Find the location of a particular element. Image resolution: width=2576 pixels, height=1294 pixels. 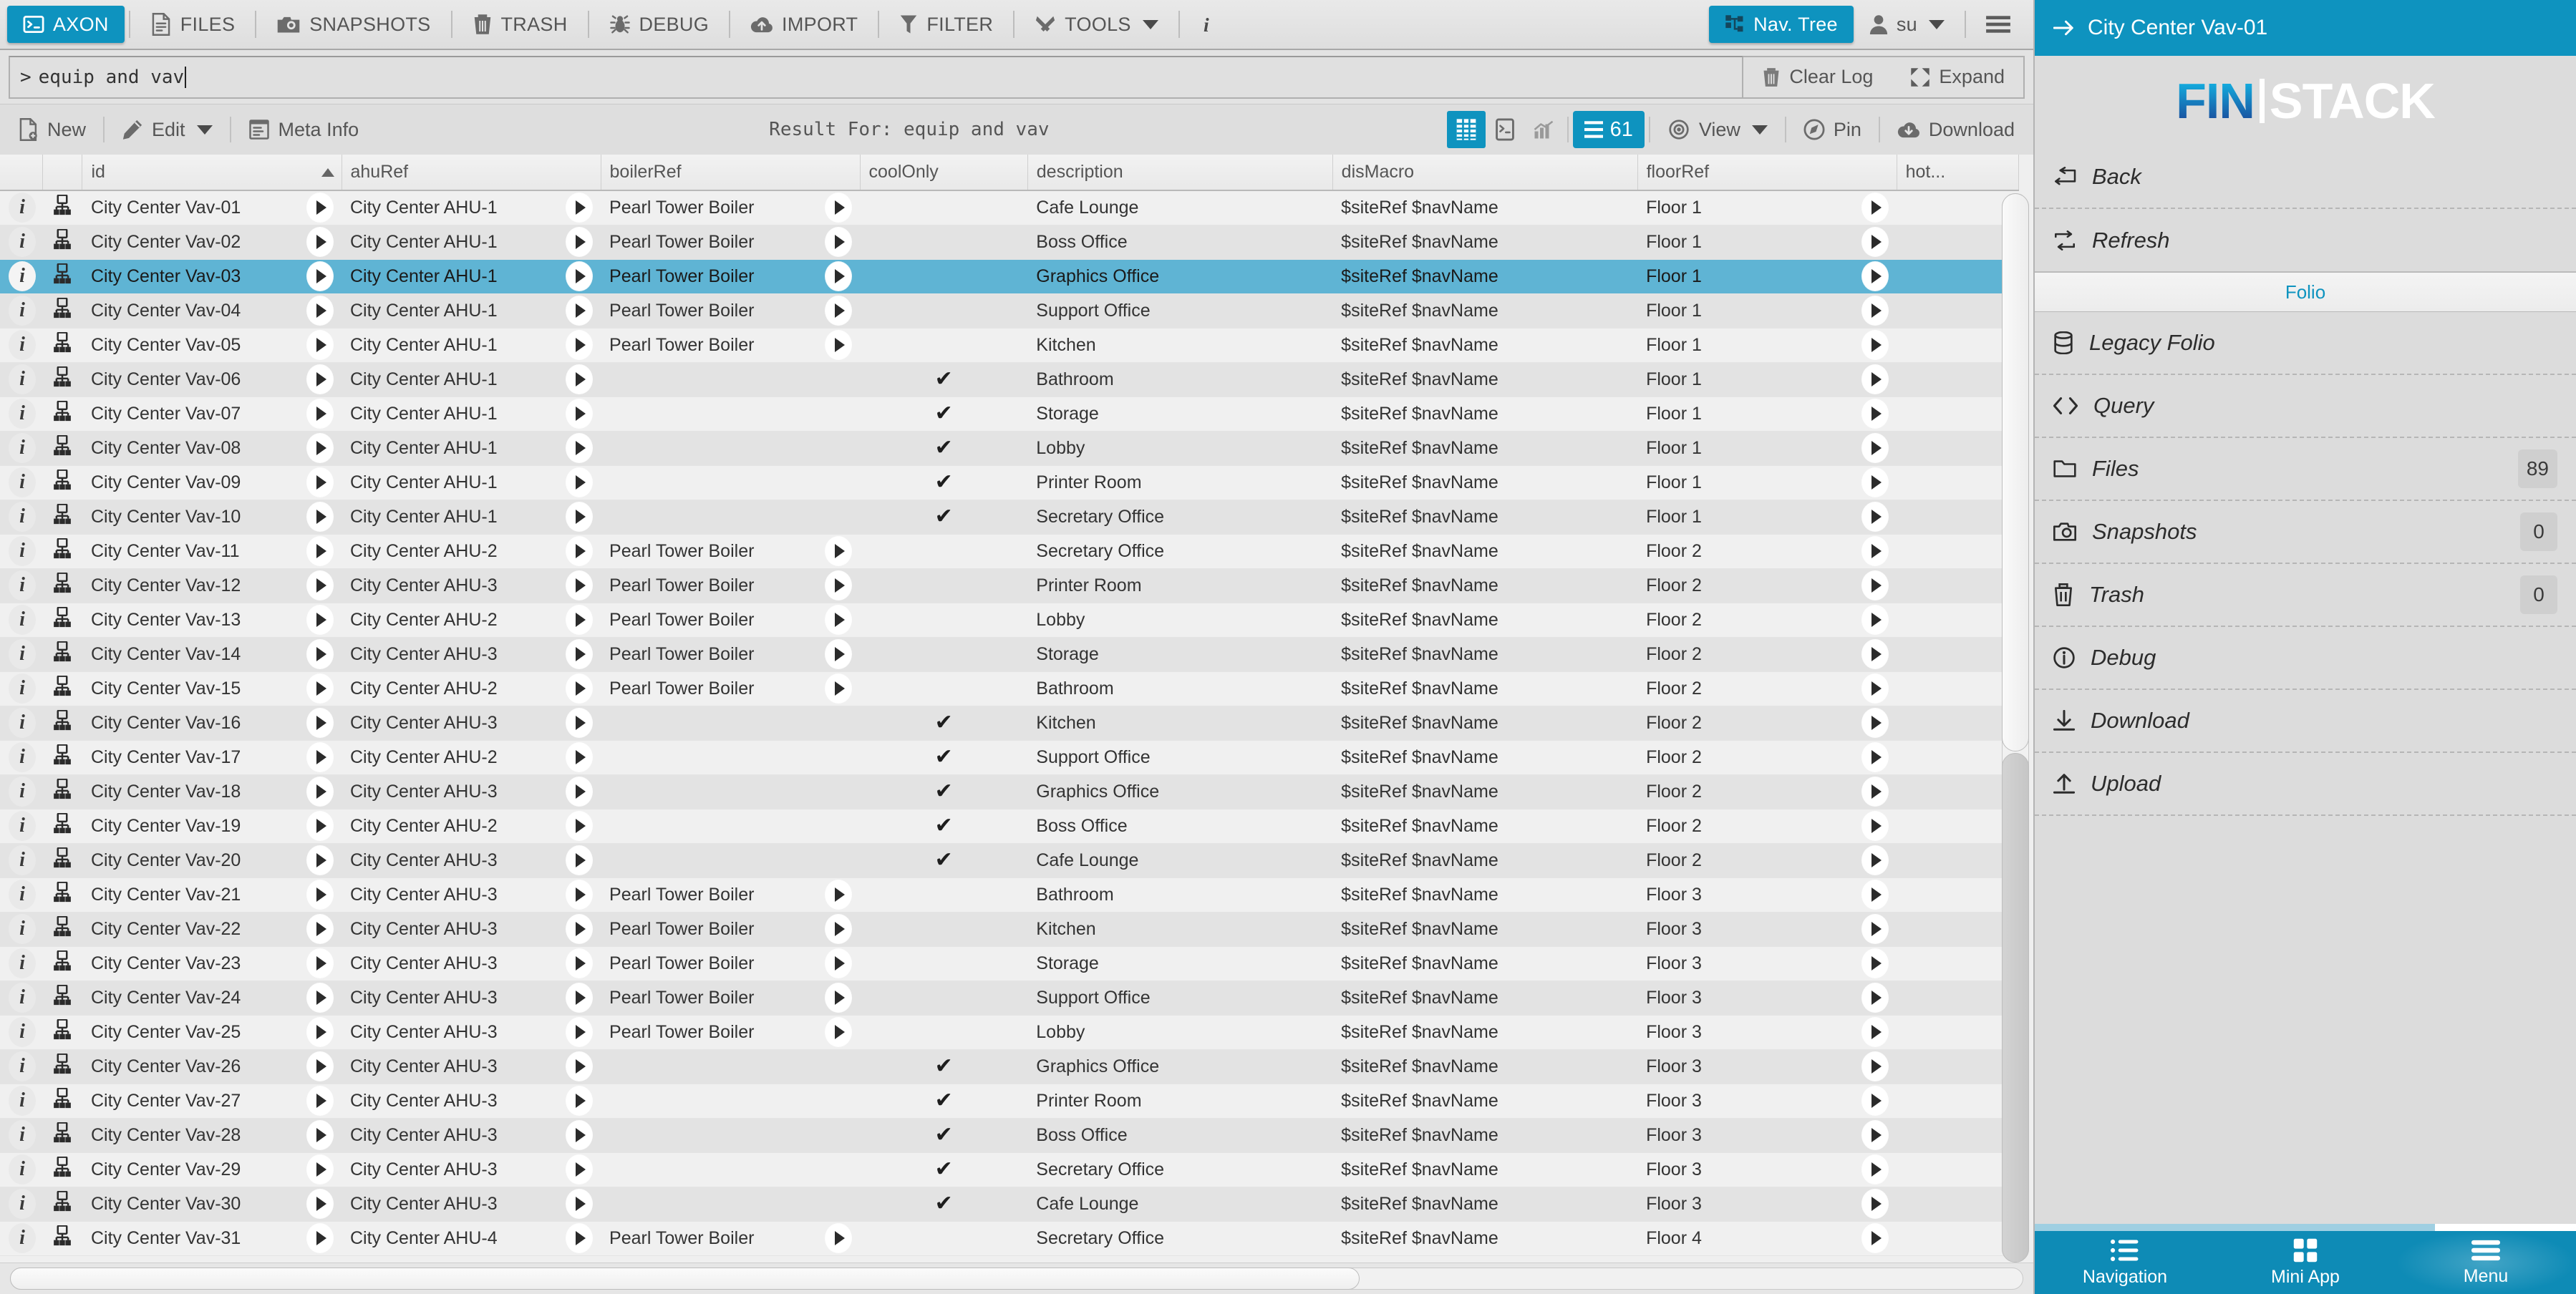

column-header-id: id is located at coordinates (212, 173).